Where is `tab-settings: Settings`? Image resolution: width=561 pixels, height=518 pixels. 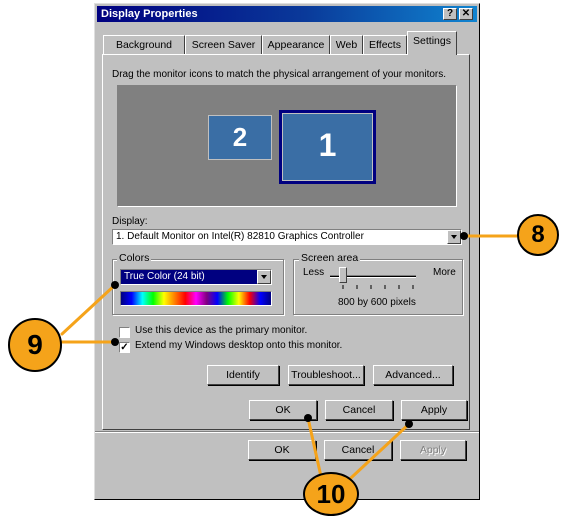
tab-settings: Settings is located at coordinates (432, 43).